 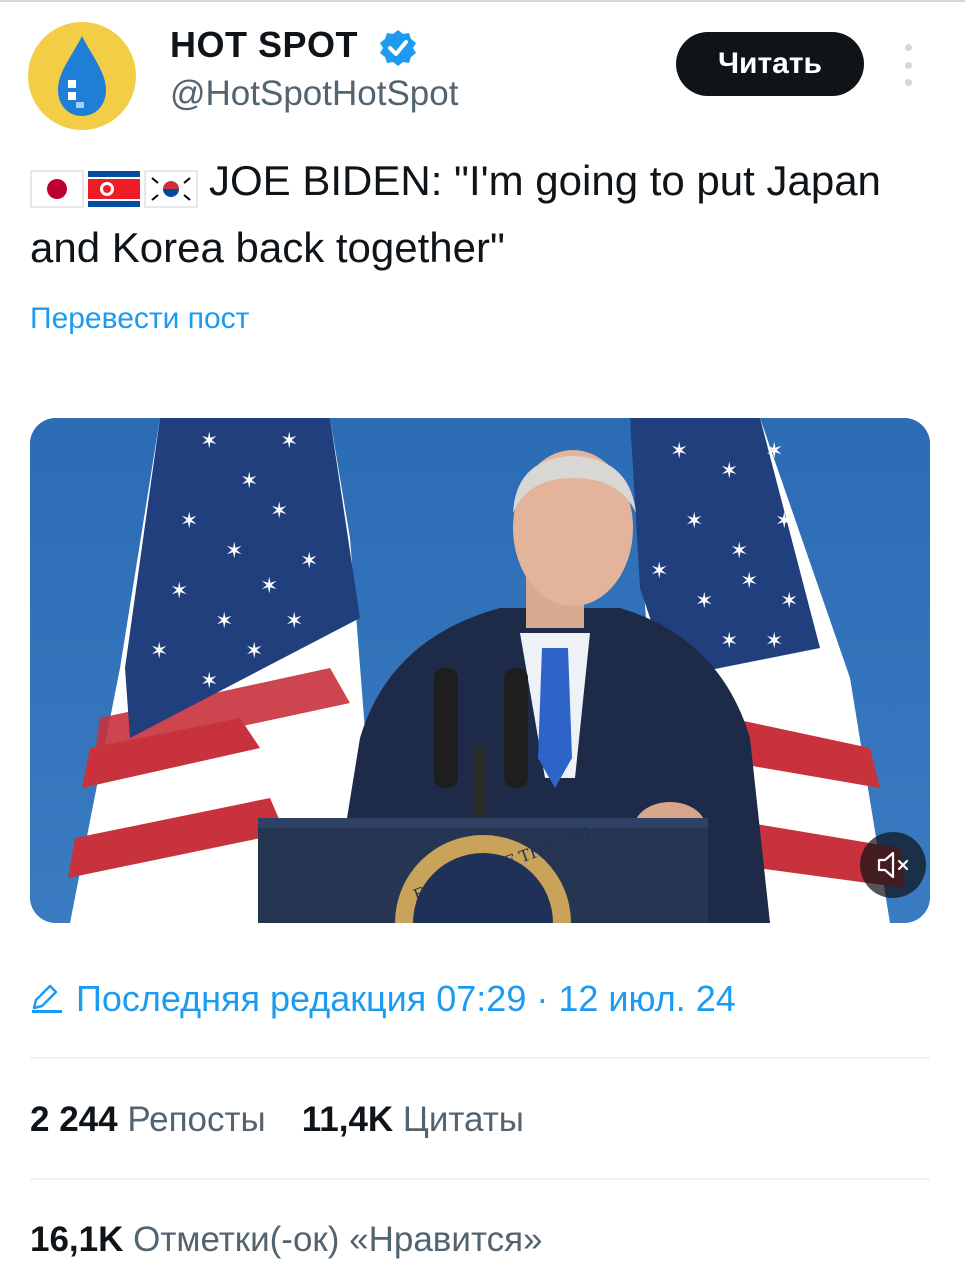 What do you see at coordinates (314, 94) in the screenshot?
I see `account-handle: @HotSpotHotSpot` at bounding box center [314, 94].